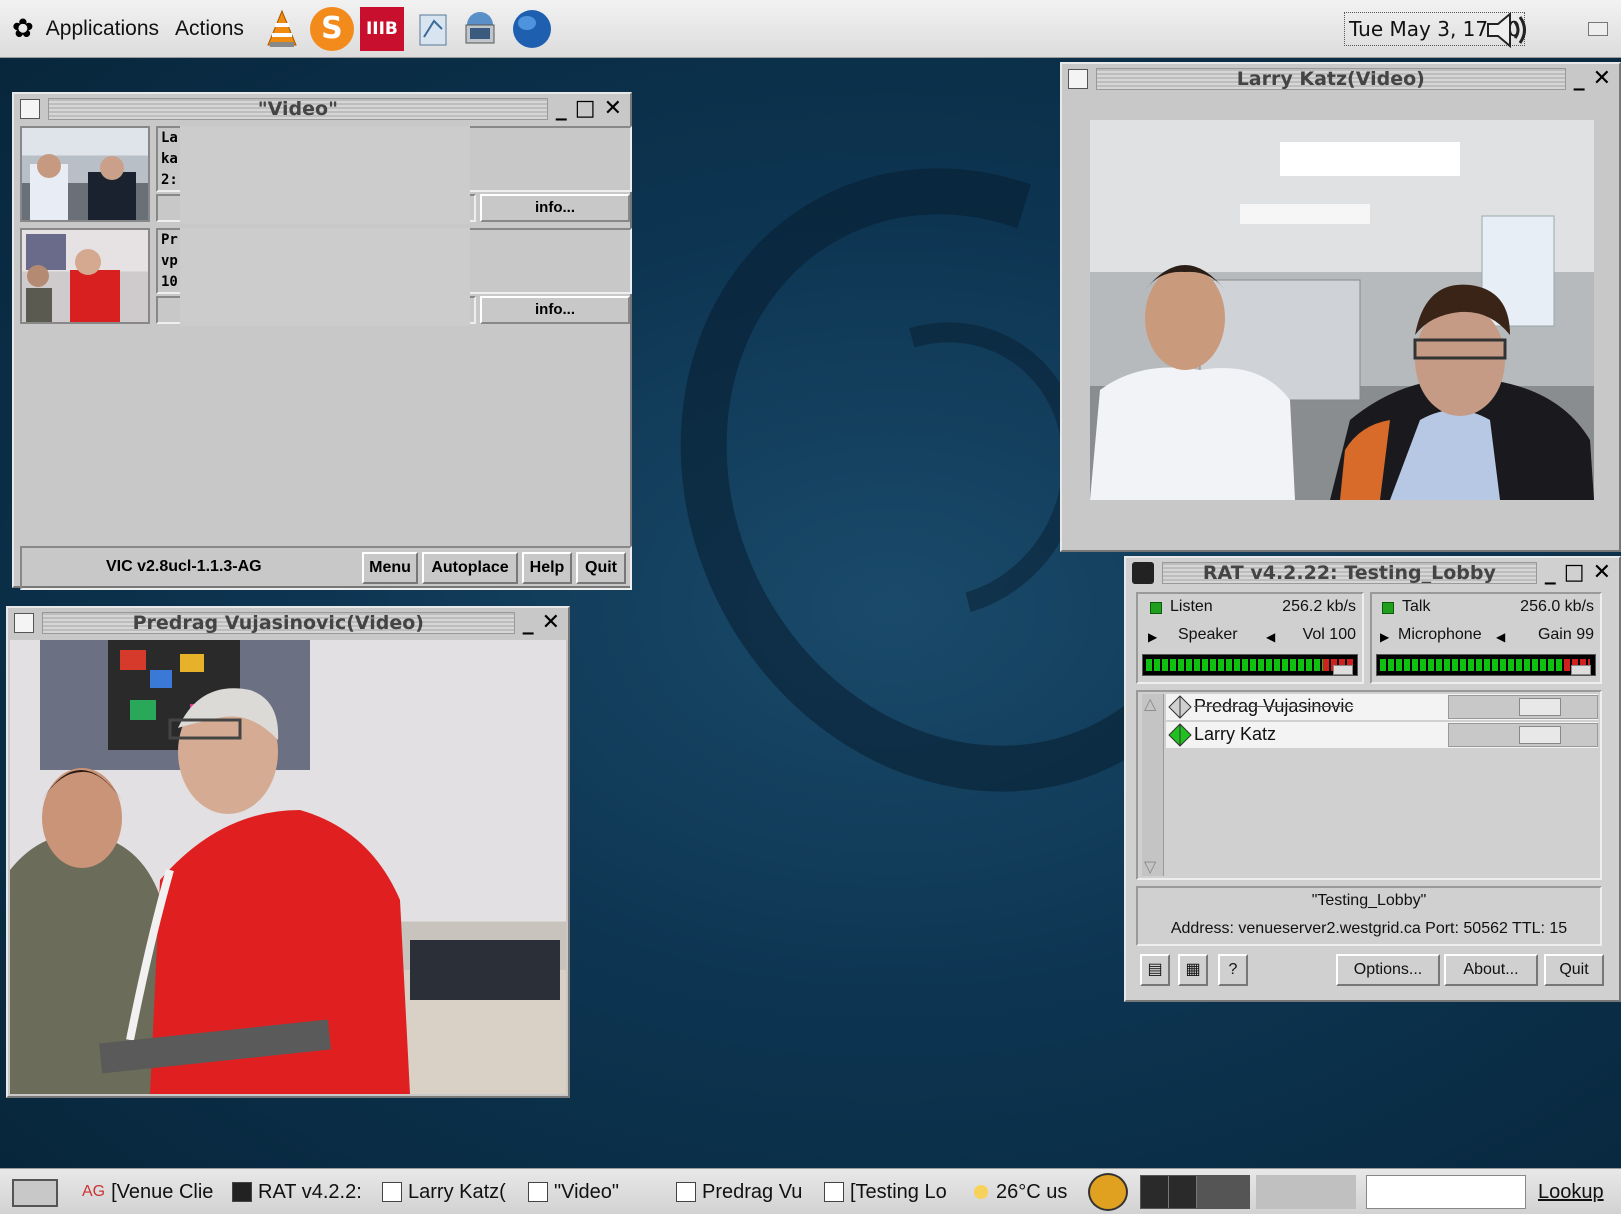 This screenshot has width=1621, height=1214. What do you see at coordinates (1472, 665) in the screenshot?
I see `talk-level-fill` at bounding box center [1472, 665].